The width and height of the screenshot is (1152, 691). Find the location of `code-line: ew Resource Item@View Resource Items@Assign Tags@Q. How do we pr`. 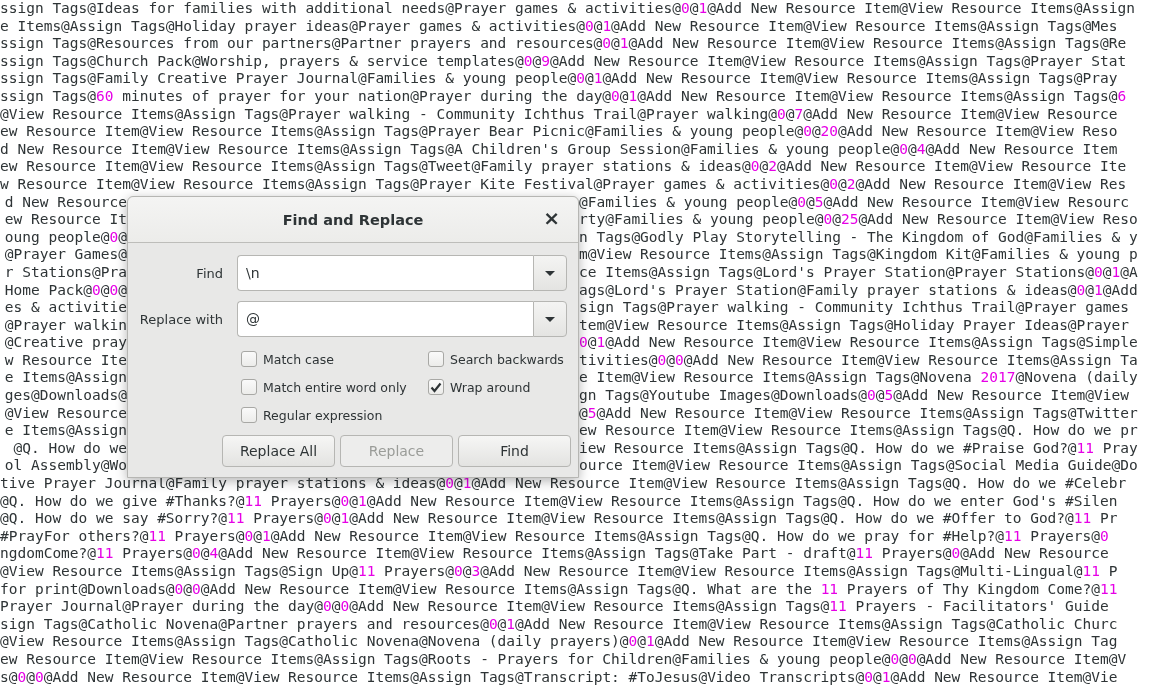

code-line: ew Resource Item@View Resource Items@Assign Tags@Q. How do we pr is located at coordinates (858, 431).